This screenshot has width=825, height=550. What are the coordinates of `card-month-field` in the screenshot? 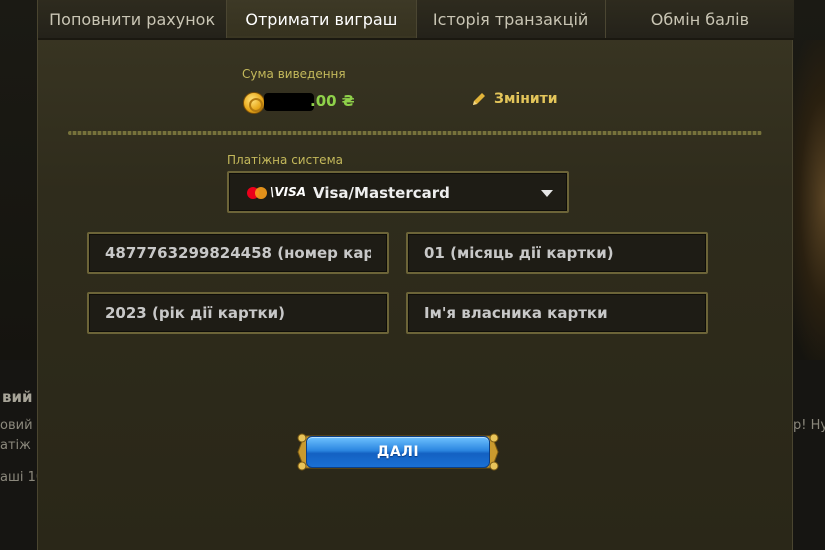 It's located at (557, 253).